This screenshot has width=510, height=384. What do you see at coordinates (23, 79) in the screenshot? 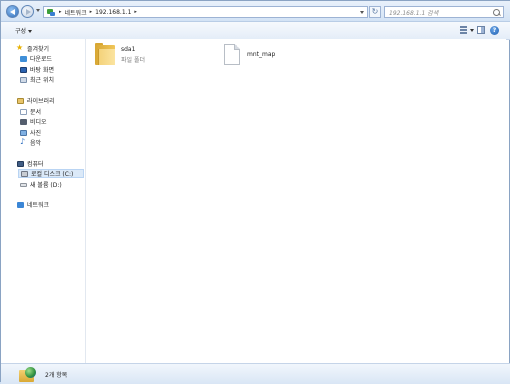
I see `recent-places-icon` at bounding box center [23, 79].